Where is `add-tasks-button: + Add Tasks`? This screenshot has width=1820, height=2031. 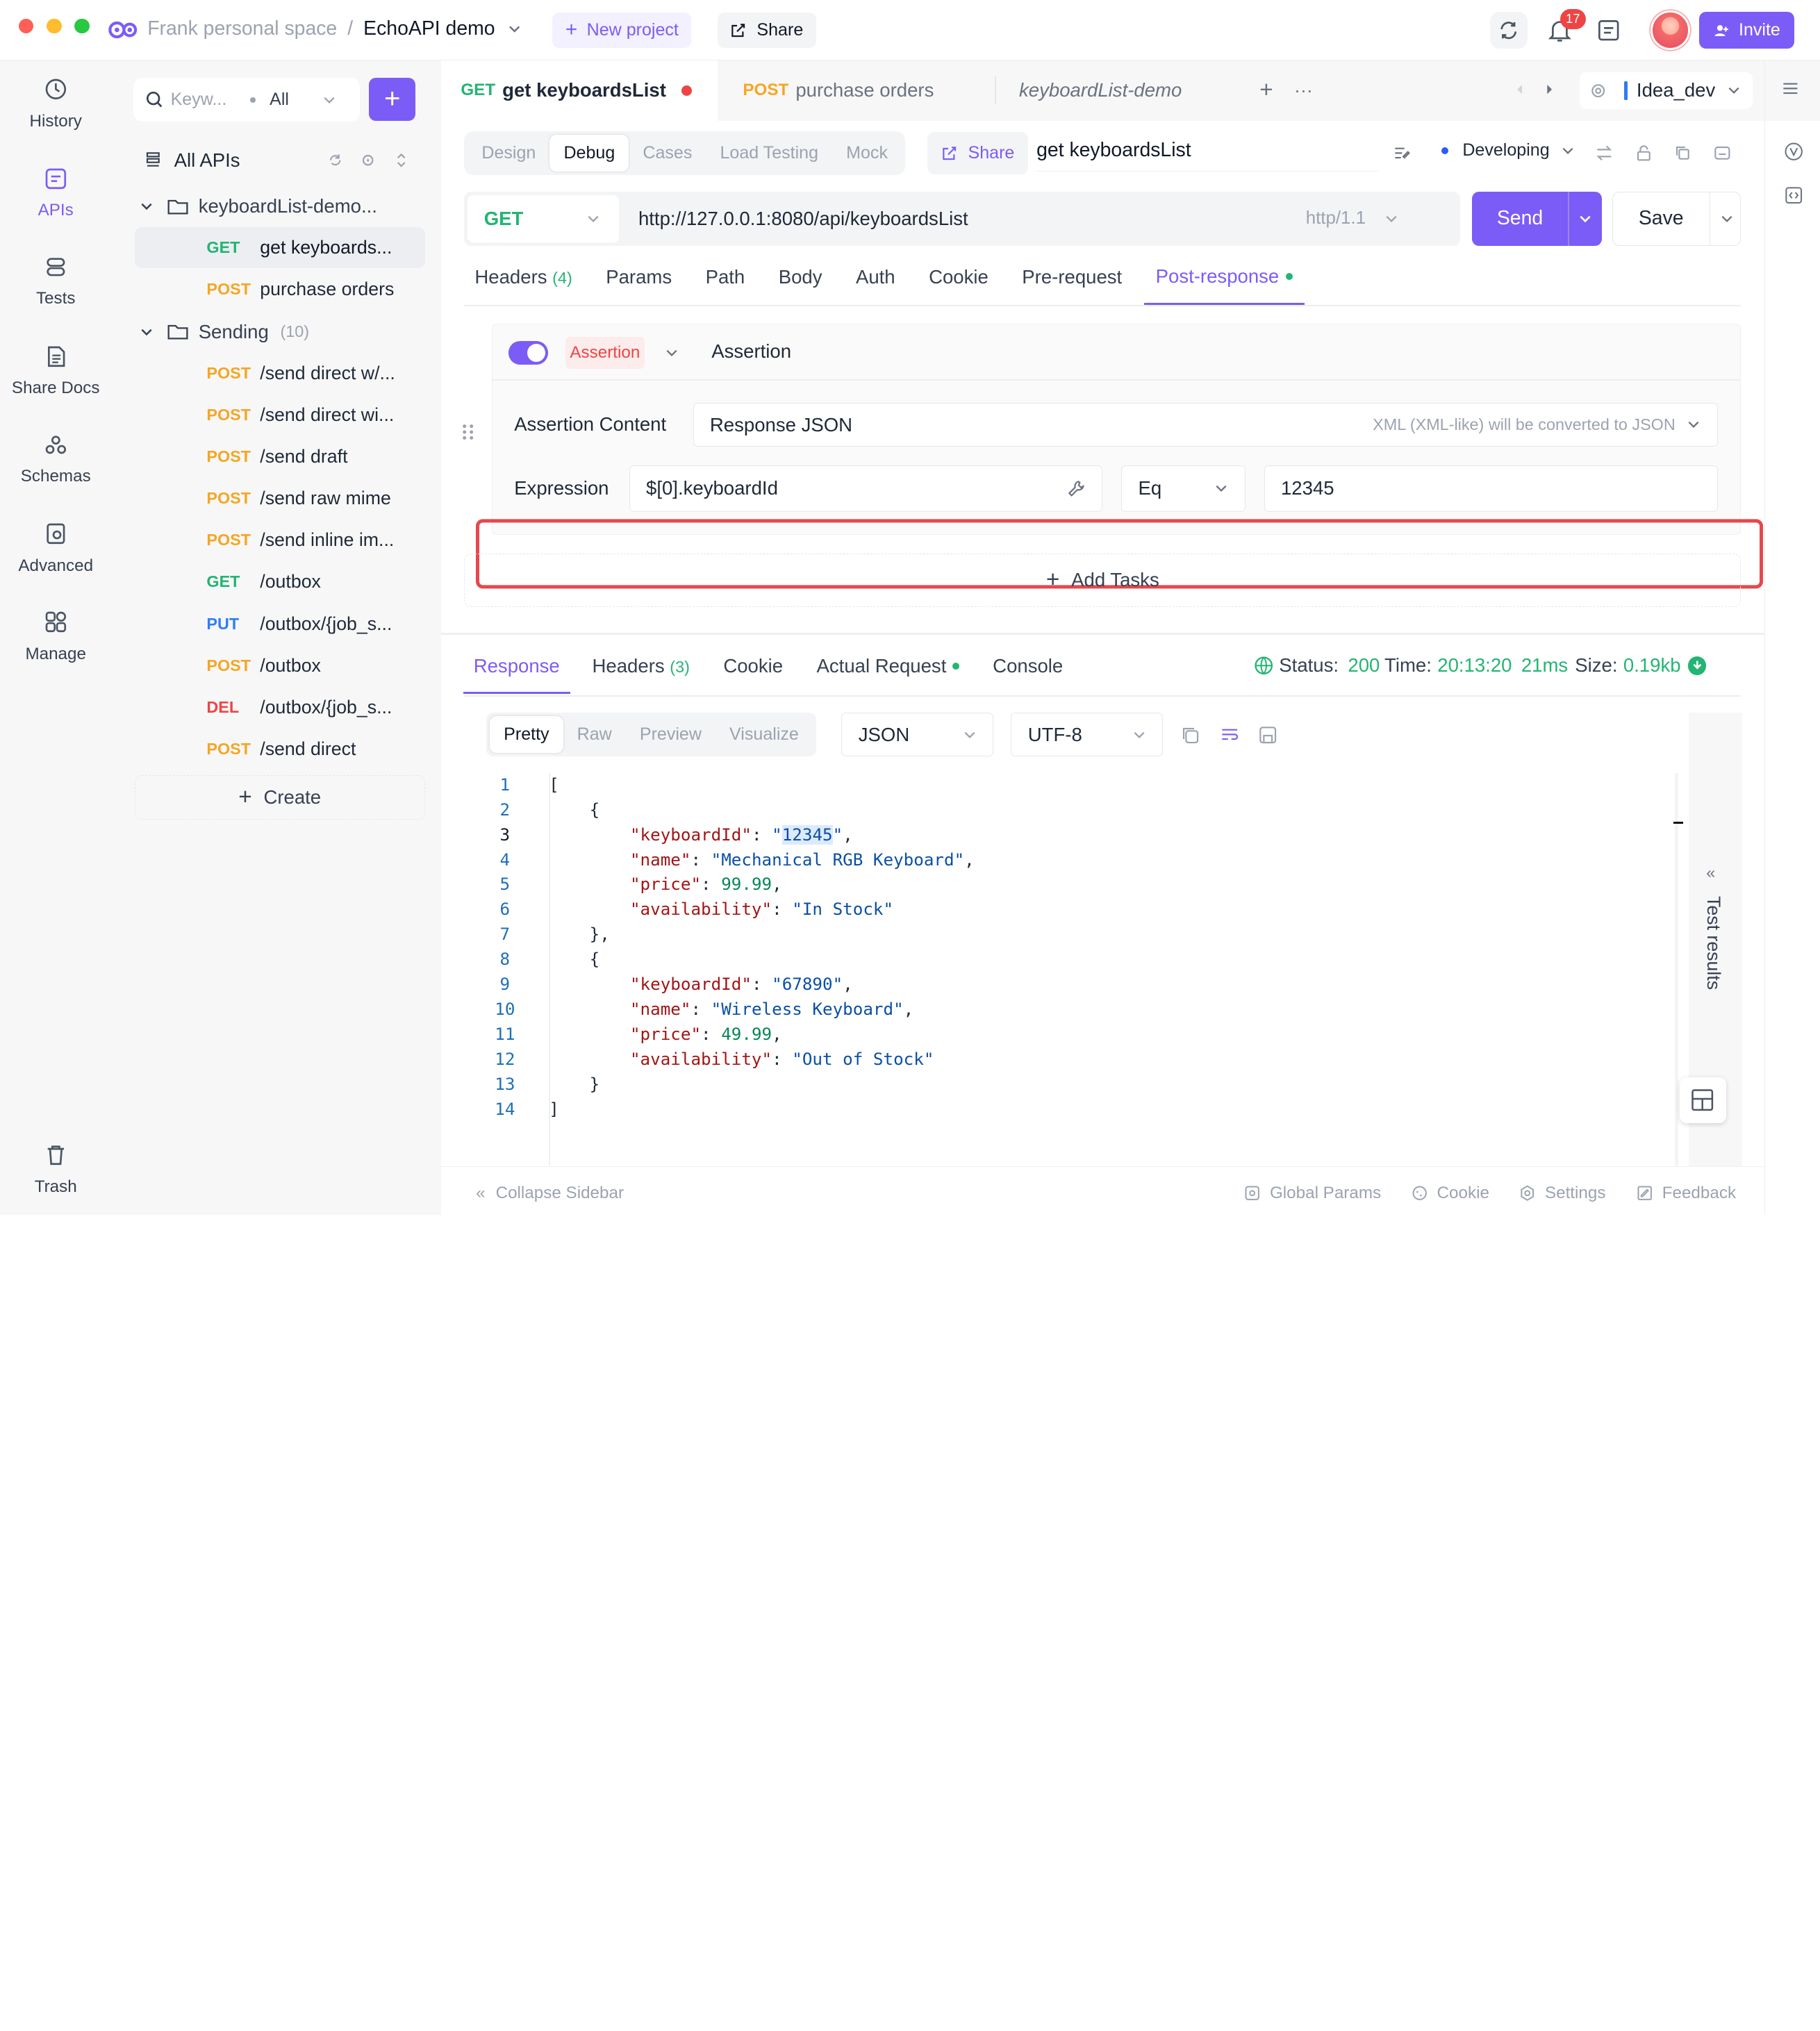 add-tasks-button: + Add Tasks is located at coordinates (1103, 580).